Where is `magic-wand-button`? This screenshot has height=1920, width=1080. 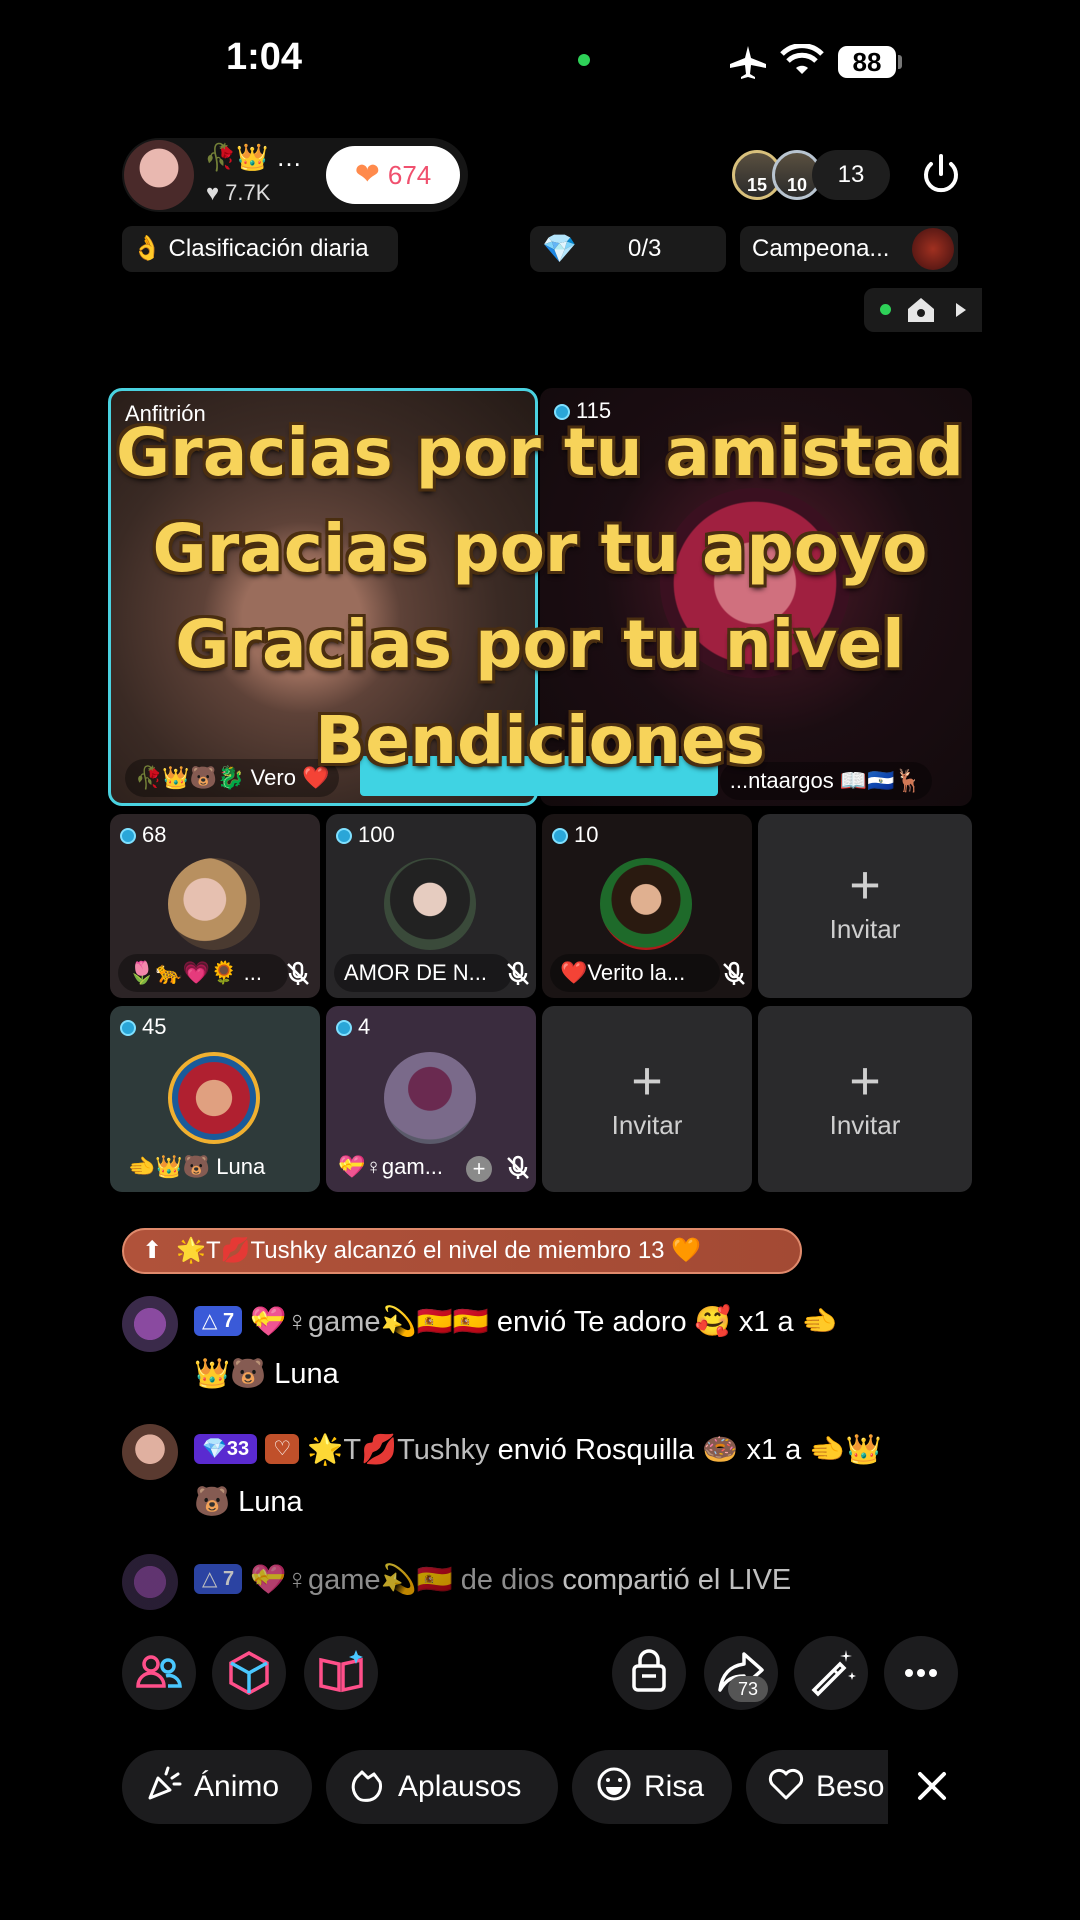 magic-wand-button is located at coordinates (831, 1673).